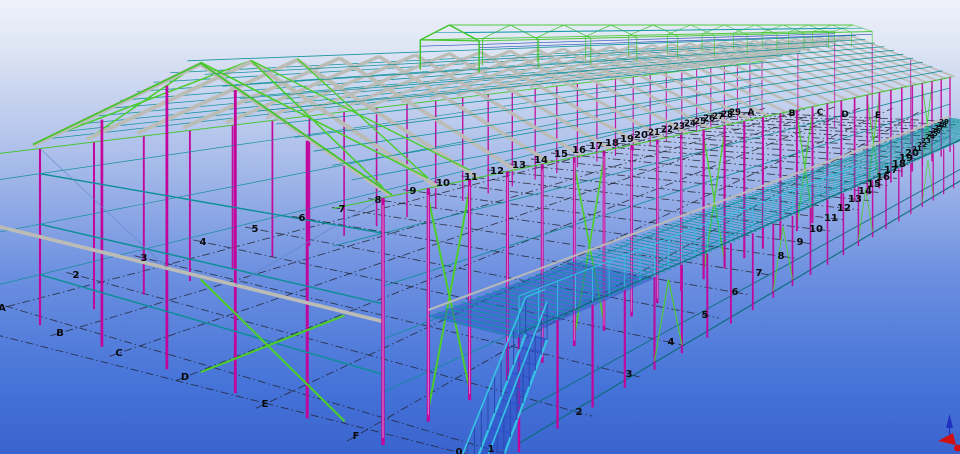  What do you see at coordinates (561, 154) in the screenshot?
I see `grid-label-15: 15` at bounding box center [561, 154].